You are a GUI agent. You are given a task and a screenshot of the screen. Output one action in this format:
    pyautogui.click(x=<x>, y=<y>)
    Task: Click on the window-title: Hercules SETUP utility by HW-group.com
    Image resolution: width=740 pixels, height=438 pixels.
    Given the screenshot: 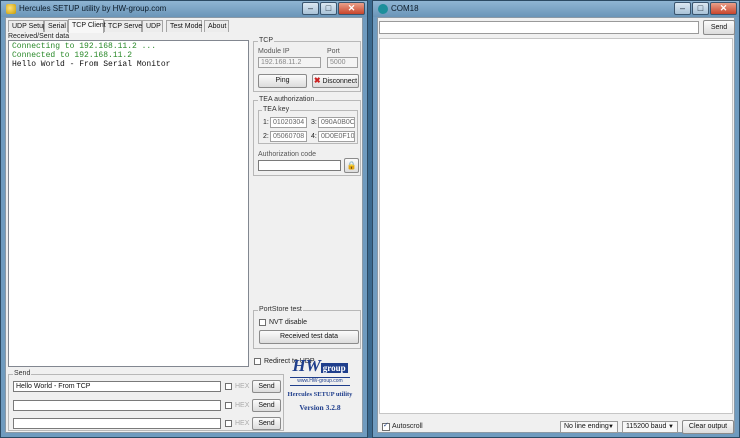 What is the action you would take?
    pyautogui.click(x=93, y=8)
    